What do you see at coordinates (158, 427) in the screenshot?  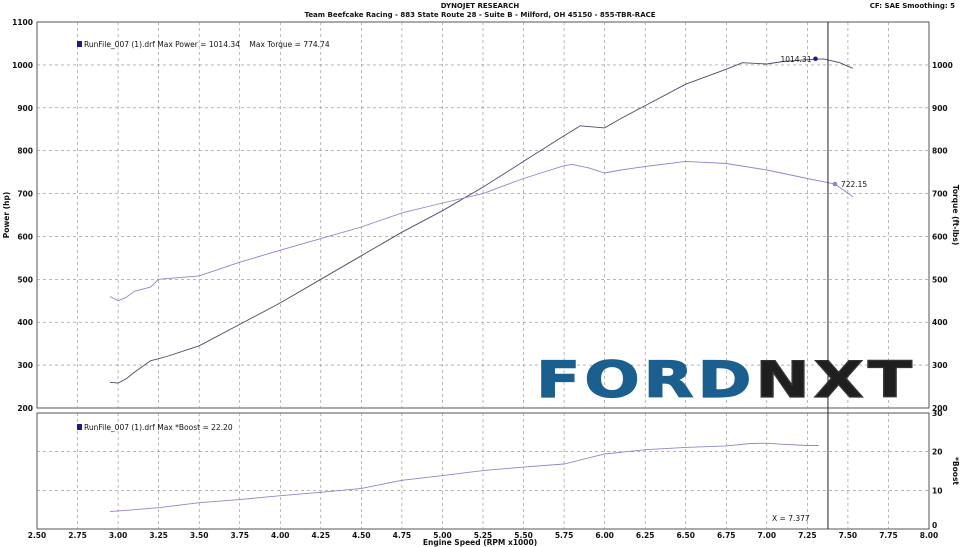 I see `boost-legend: RunFile_007 (1).drf Max *Boost = 22.20` at bounding box center [158, 427].